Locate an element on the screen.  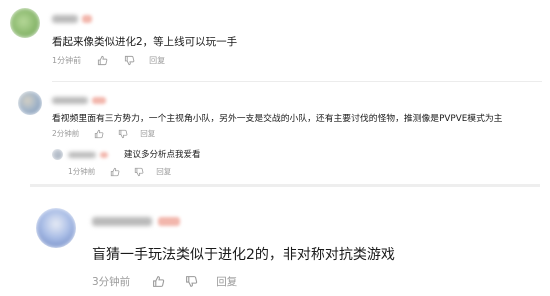
reply-text: 建议多分析点我爱看 is located at coordinates (162, 155).